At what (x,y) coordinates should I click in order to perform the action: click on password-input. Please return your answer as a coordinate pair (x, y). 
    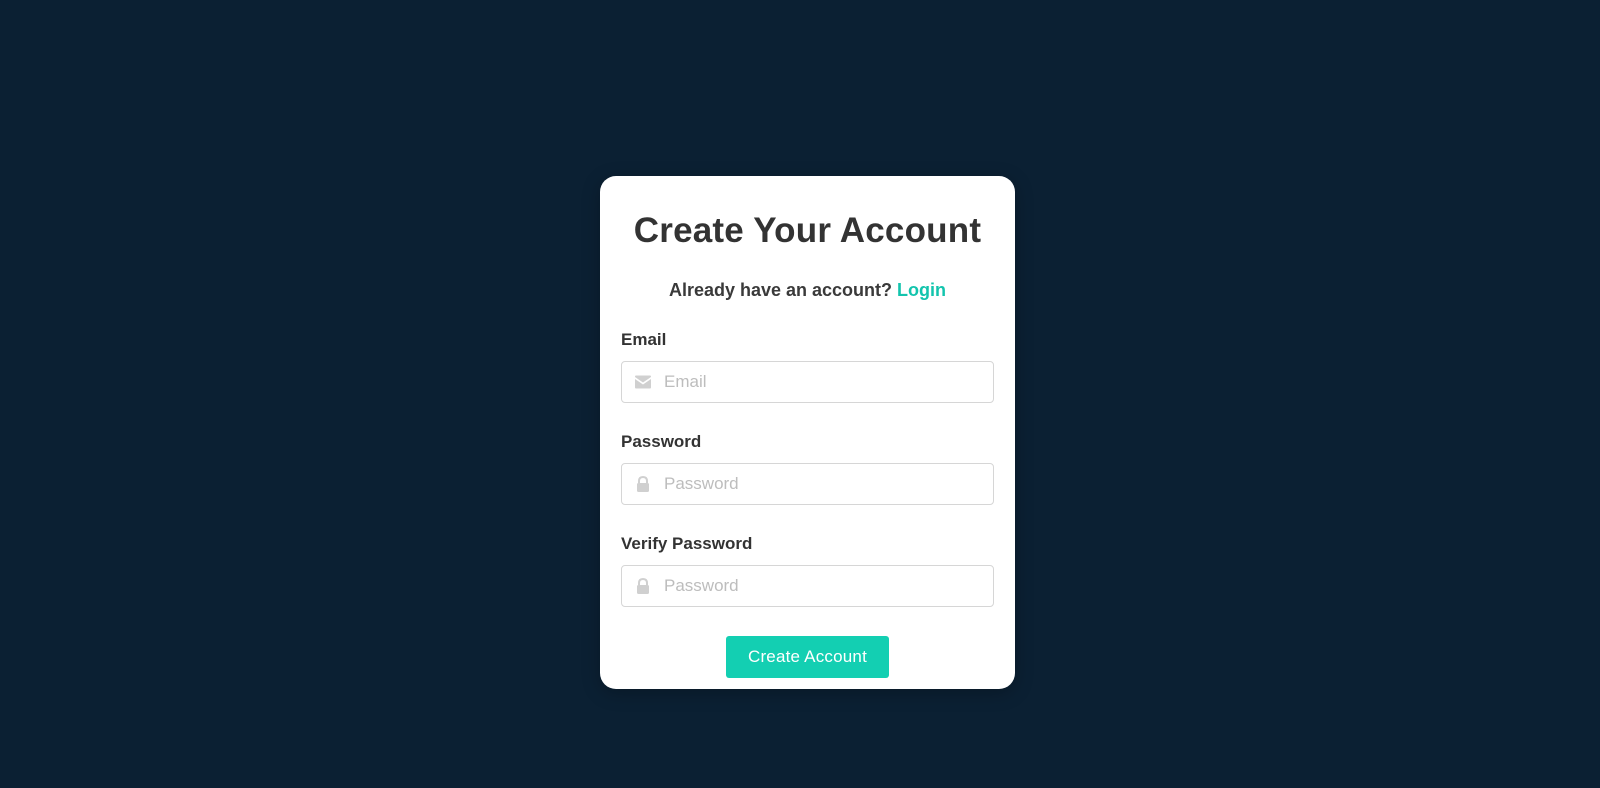
    Looking at the image, I should click on (824, 484).